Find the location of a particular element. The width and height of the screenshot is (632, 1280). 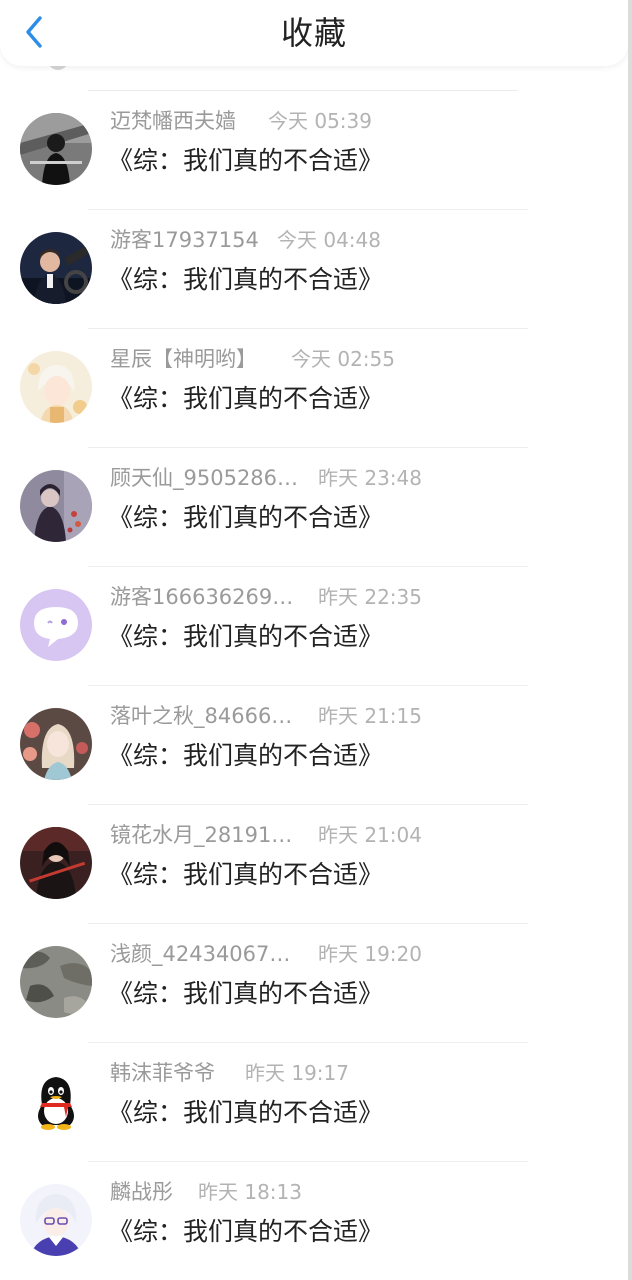

username: 星辰【神明哟】 is located at coordinates (183, 359).